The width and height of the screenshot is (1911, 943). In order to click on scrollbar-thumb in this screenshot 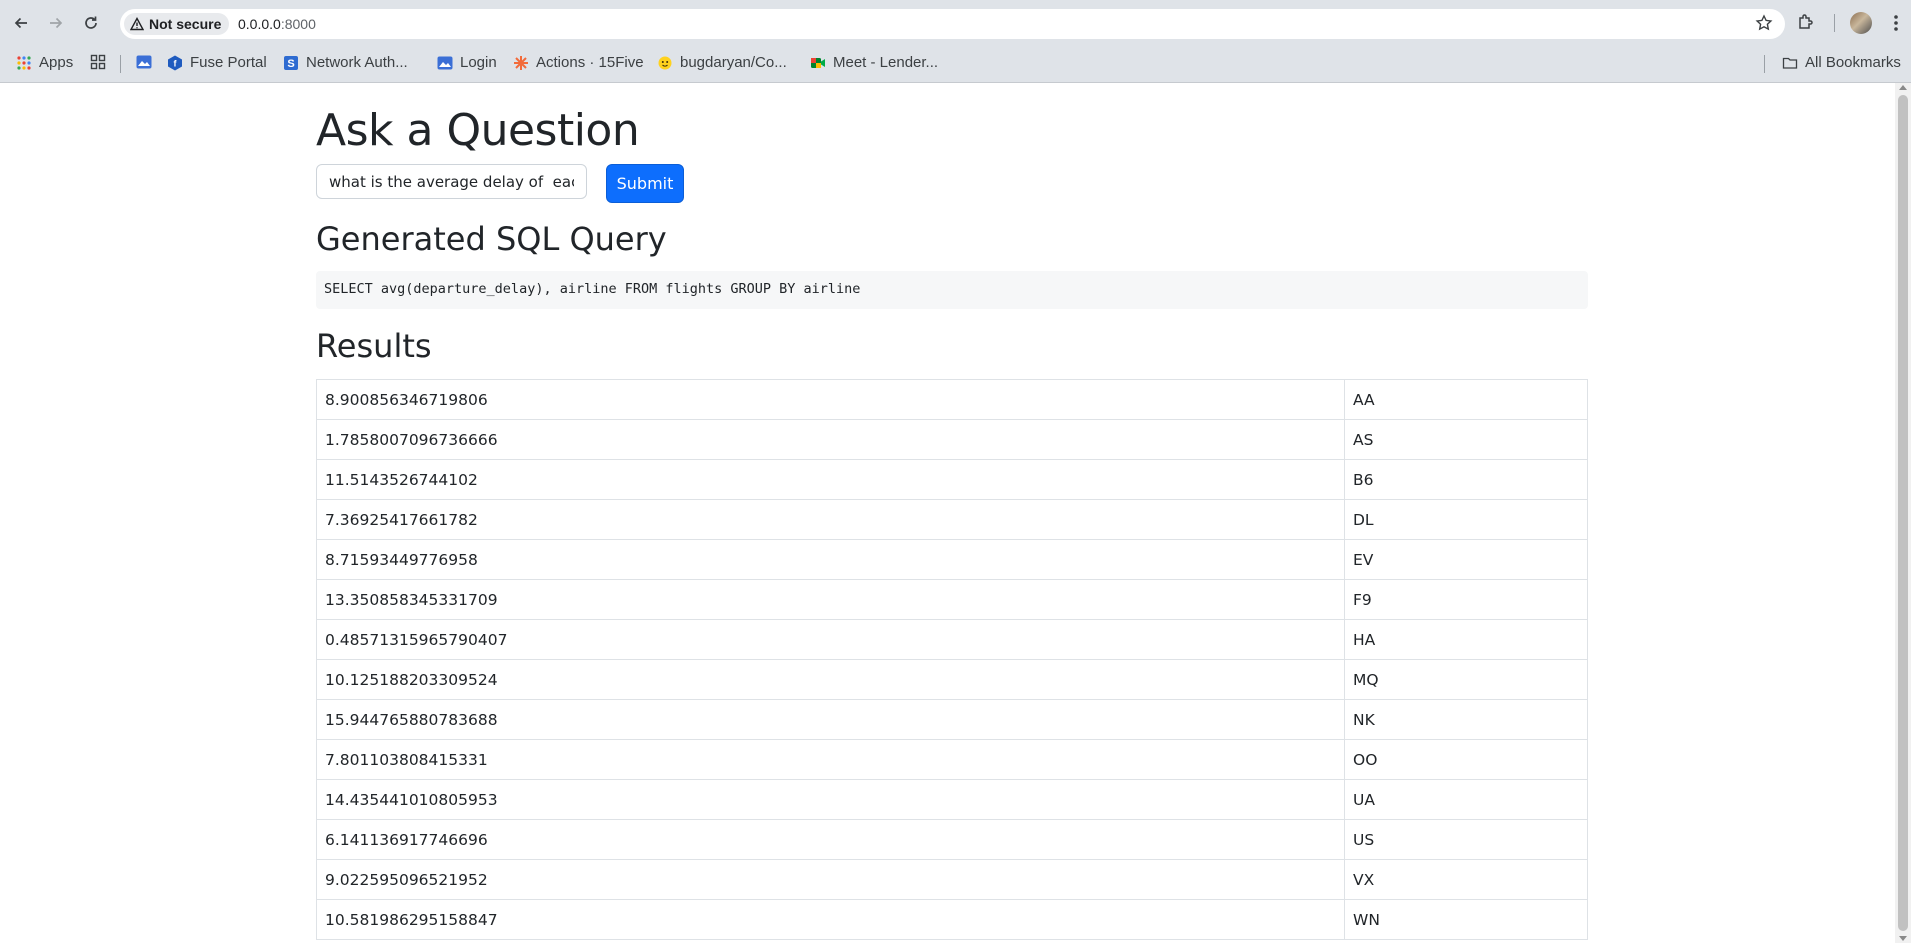, I will do `click(1903, 513)`.